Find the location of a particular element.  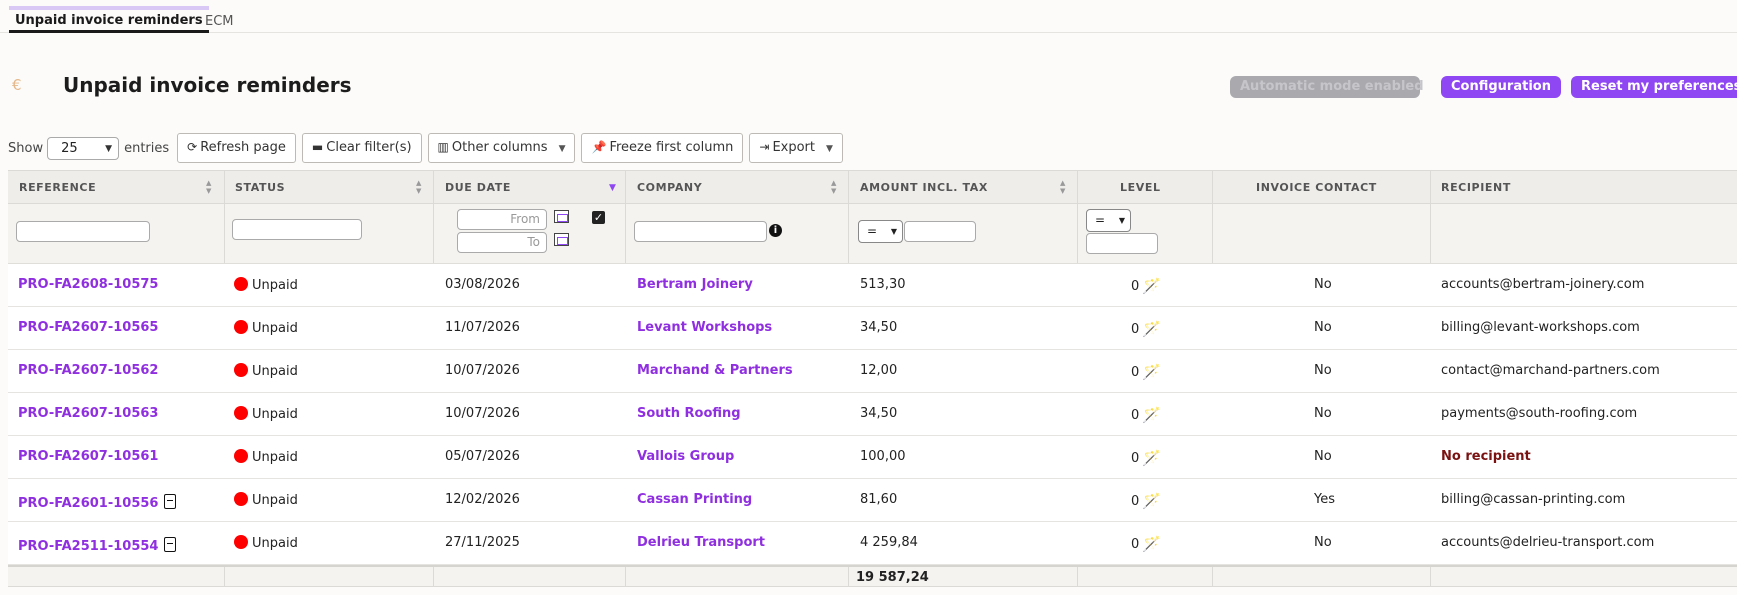

amount-text: 81,60 is located at coordinates (879, 499).